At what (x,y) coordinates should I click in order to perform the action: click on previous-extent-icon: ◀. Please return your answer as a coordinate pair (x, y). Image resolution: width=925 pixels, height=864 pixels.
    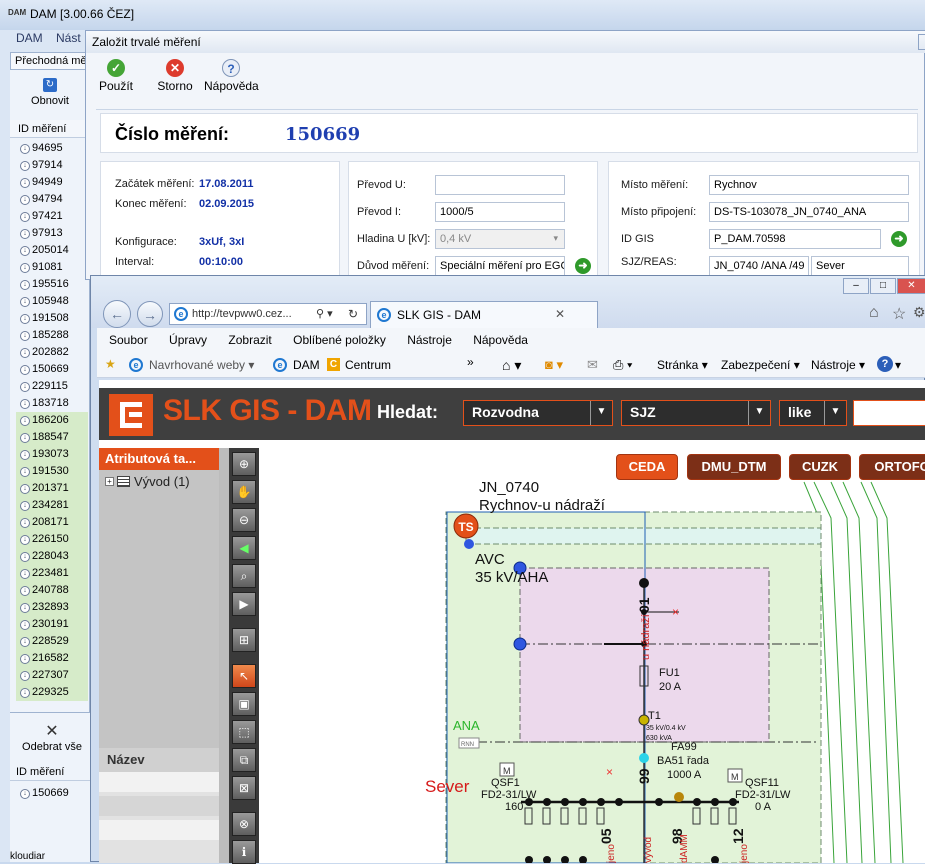
    Looking at the image, I should click on (244, 548).